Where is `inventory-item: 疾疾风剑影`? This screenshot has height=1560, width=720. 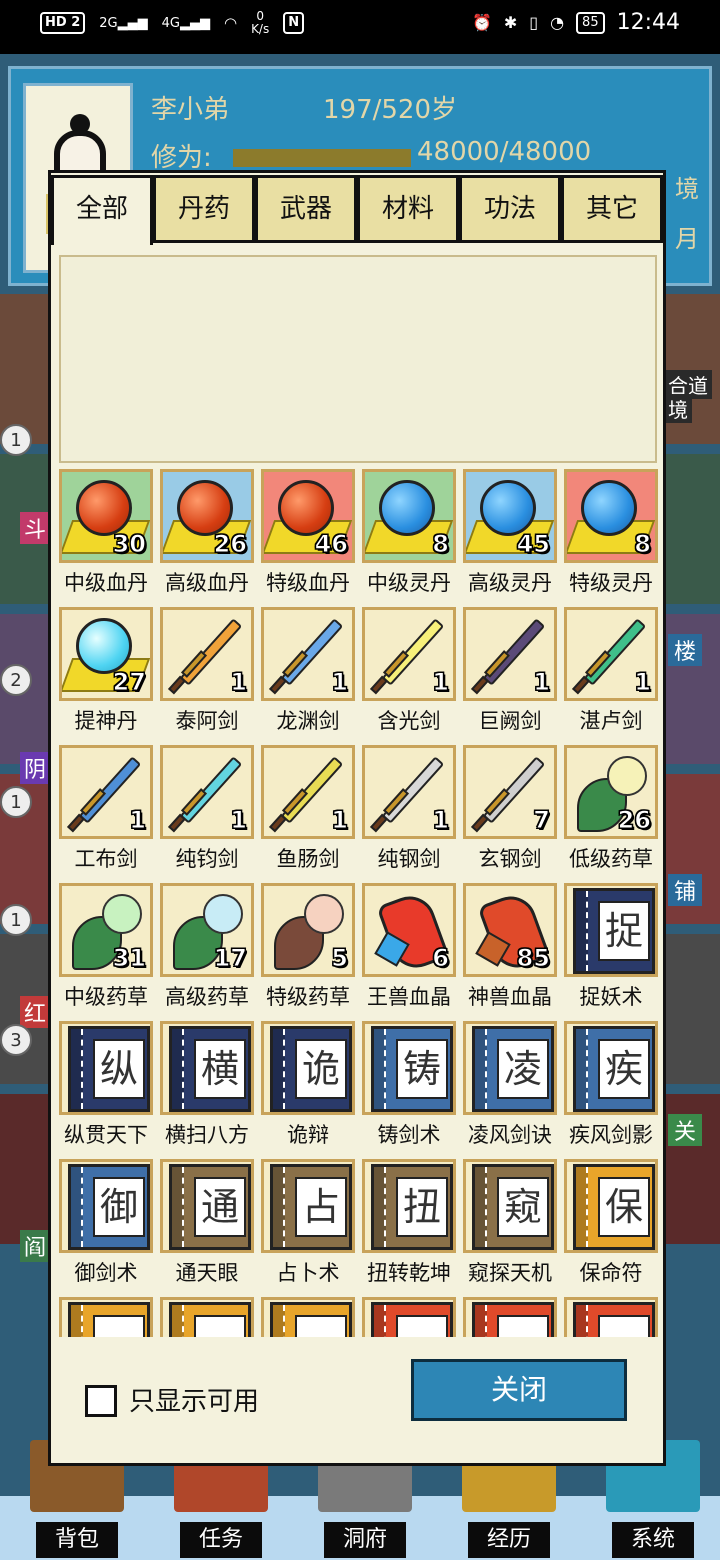 inventory-item: 疾疾风剑影 is located at coordinates (610, 1090).